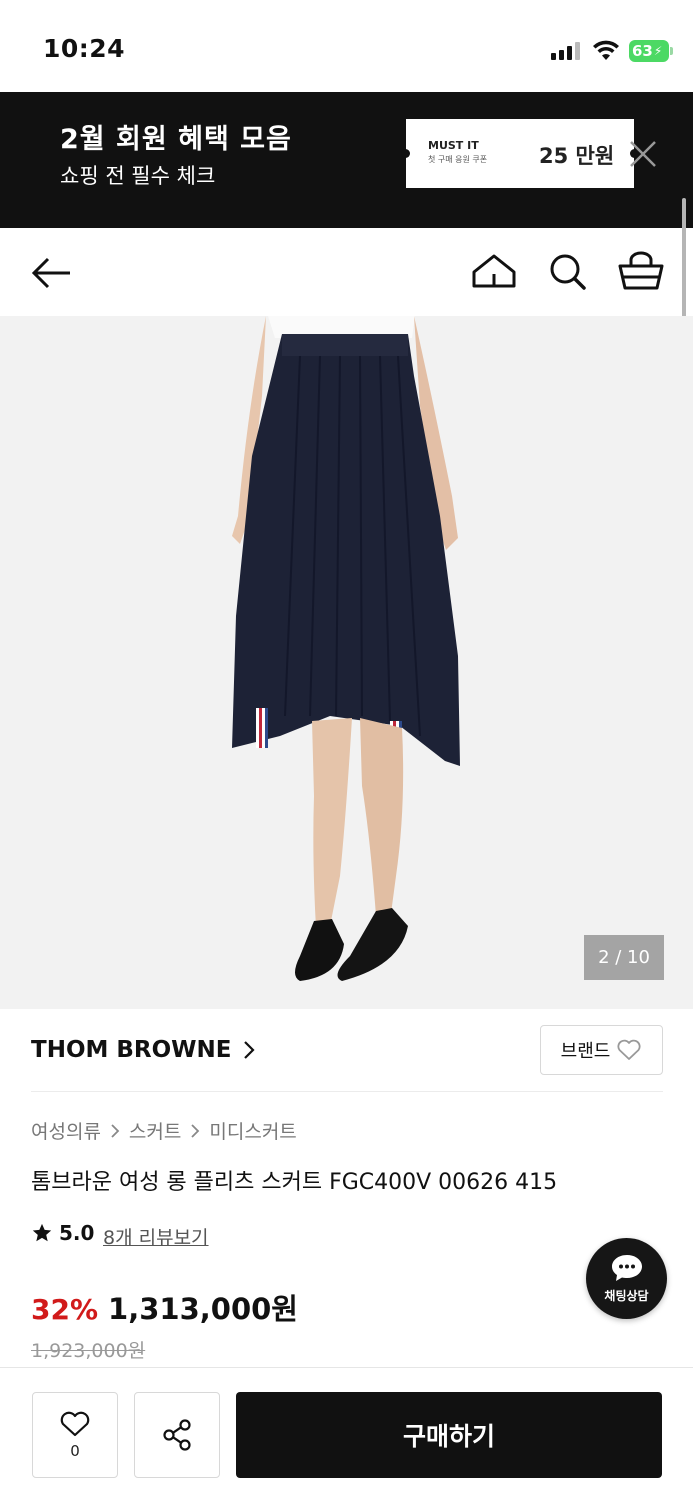  What do you see at coordinates (203, 1309) in the screenshot?
I see `sale-price: 1,313,000원` at bounding box center [203, 1309].